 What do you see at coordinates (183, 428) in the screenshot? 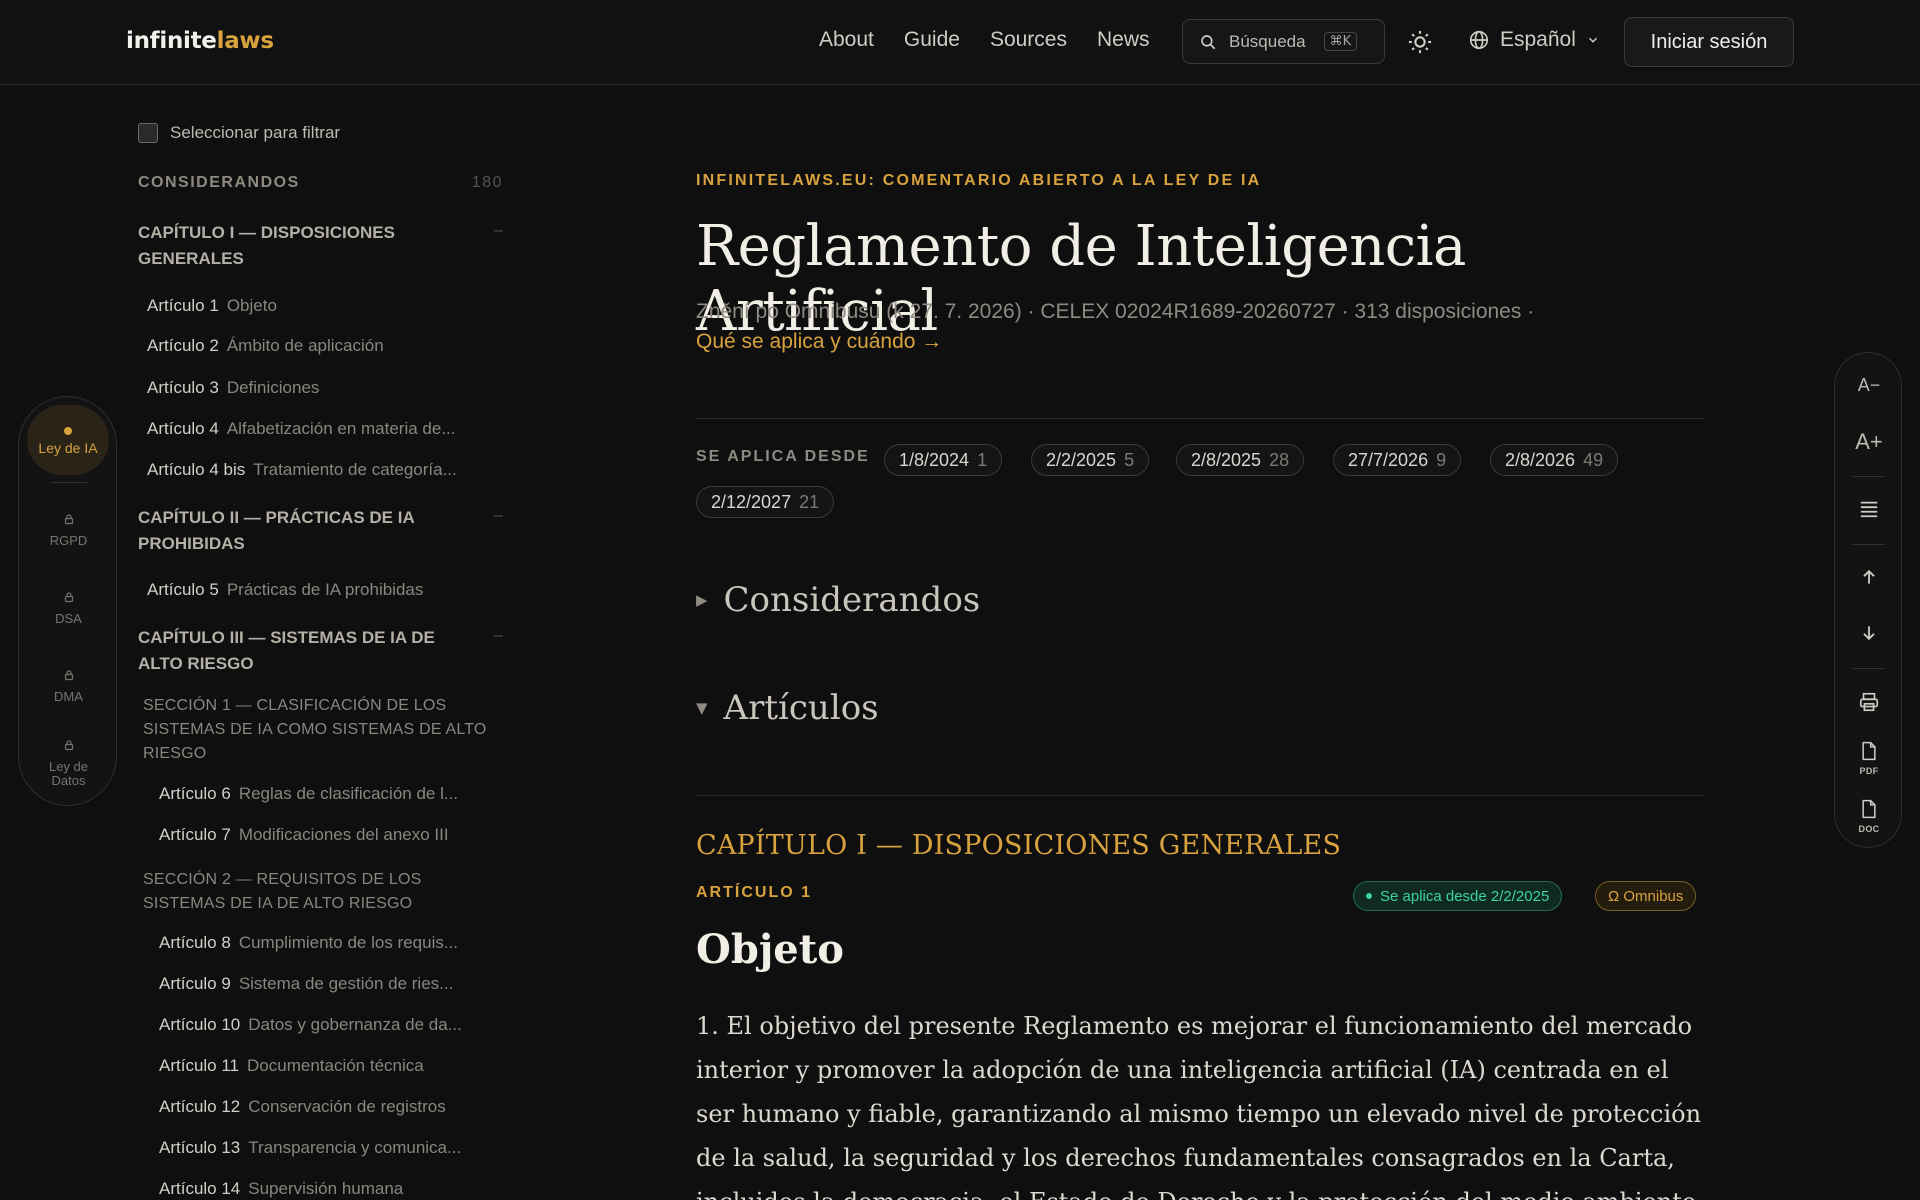
I see `article-number: Artículo 4` at bounding box center [183, 428].